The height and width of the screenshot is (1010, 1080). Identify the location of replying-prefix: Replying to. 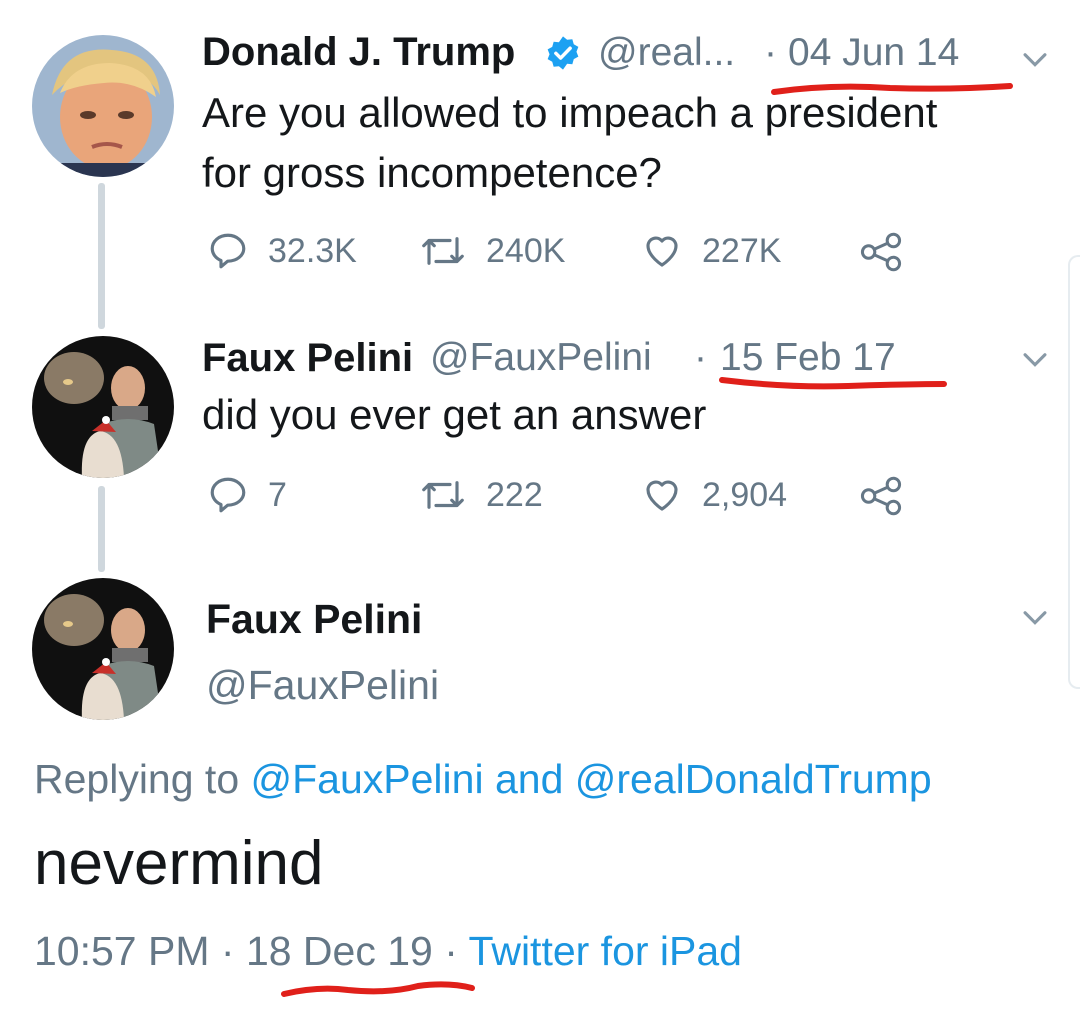
(142, 779).